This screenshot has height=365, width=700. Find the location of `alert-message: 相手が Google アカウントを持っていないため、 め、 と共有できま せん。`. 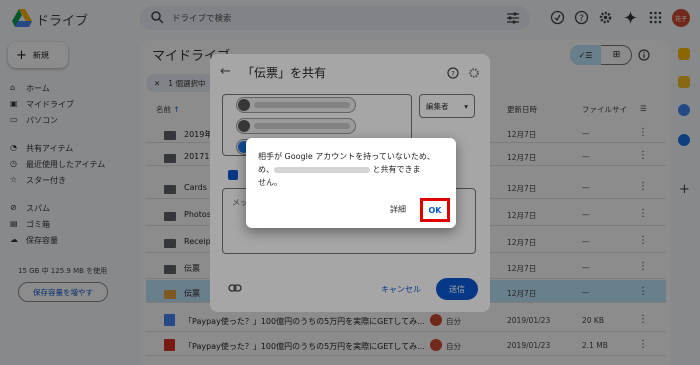

alert-message: 相手が Google アカウントを持っていないため、 め、 と共有できま せん。 is located at coordinates (352, 169).